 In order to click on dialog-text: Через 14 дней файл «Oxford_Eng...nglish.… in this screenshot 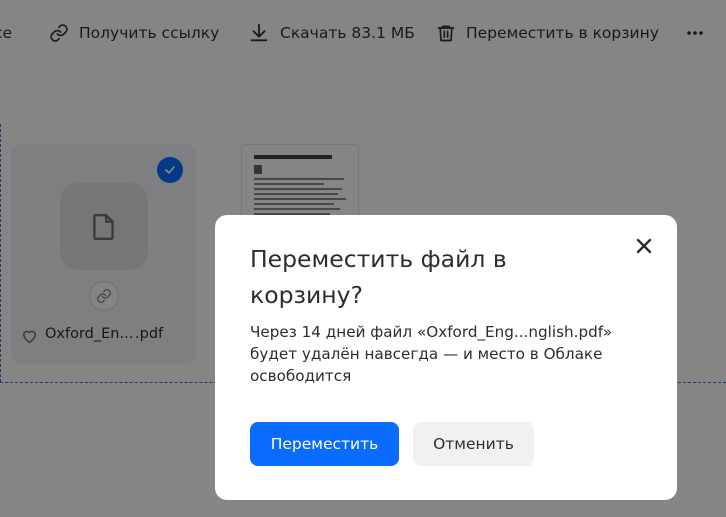, I will do `click(431, 354)`.